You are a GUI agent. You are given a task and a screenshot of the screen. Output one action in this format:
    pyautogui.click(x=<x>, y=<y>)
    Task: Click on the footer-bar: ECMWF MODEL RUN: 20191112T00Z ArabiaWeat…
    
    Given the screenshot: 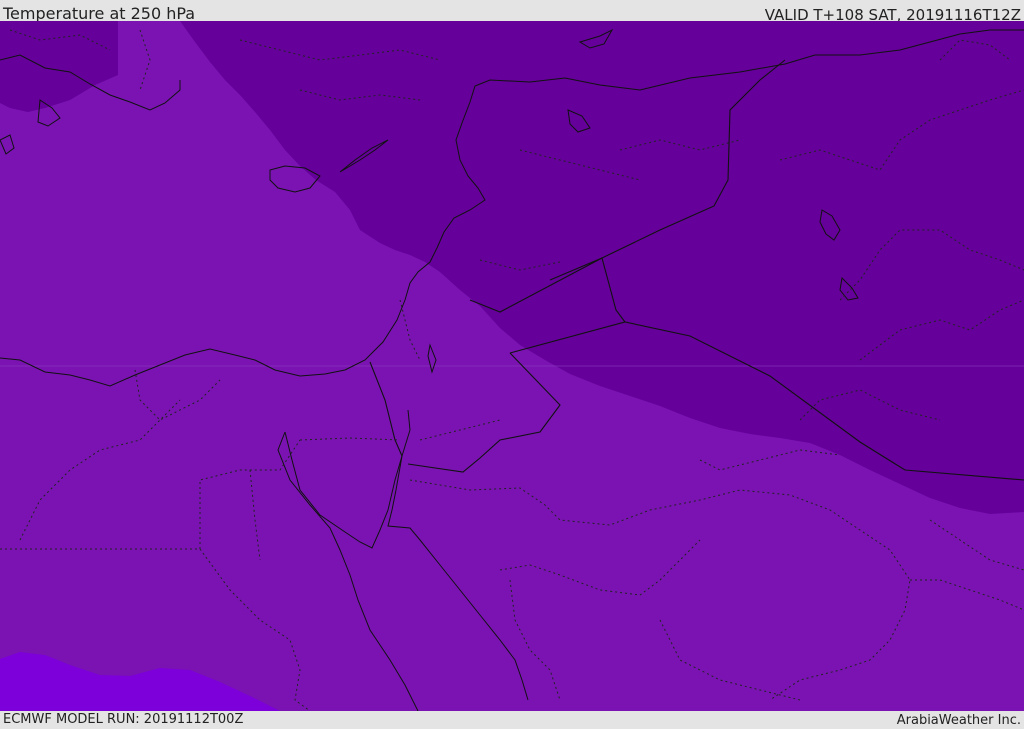 What is the action you would take?
    pyautogui.click(x=512, y=720)
    